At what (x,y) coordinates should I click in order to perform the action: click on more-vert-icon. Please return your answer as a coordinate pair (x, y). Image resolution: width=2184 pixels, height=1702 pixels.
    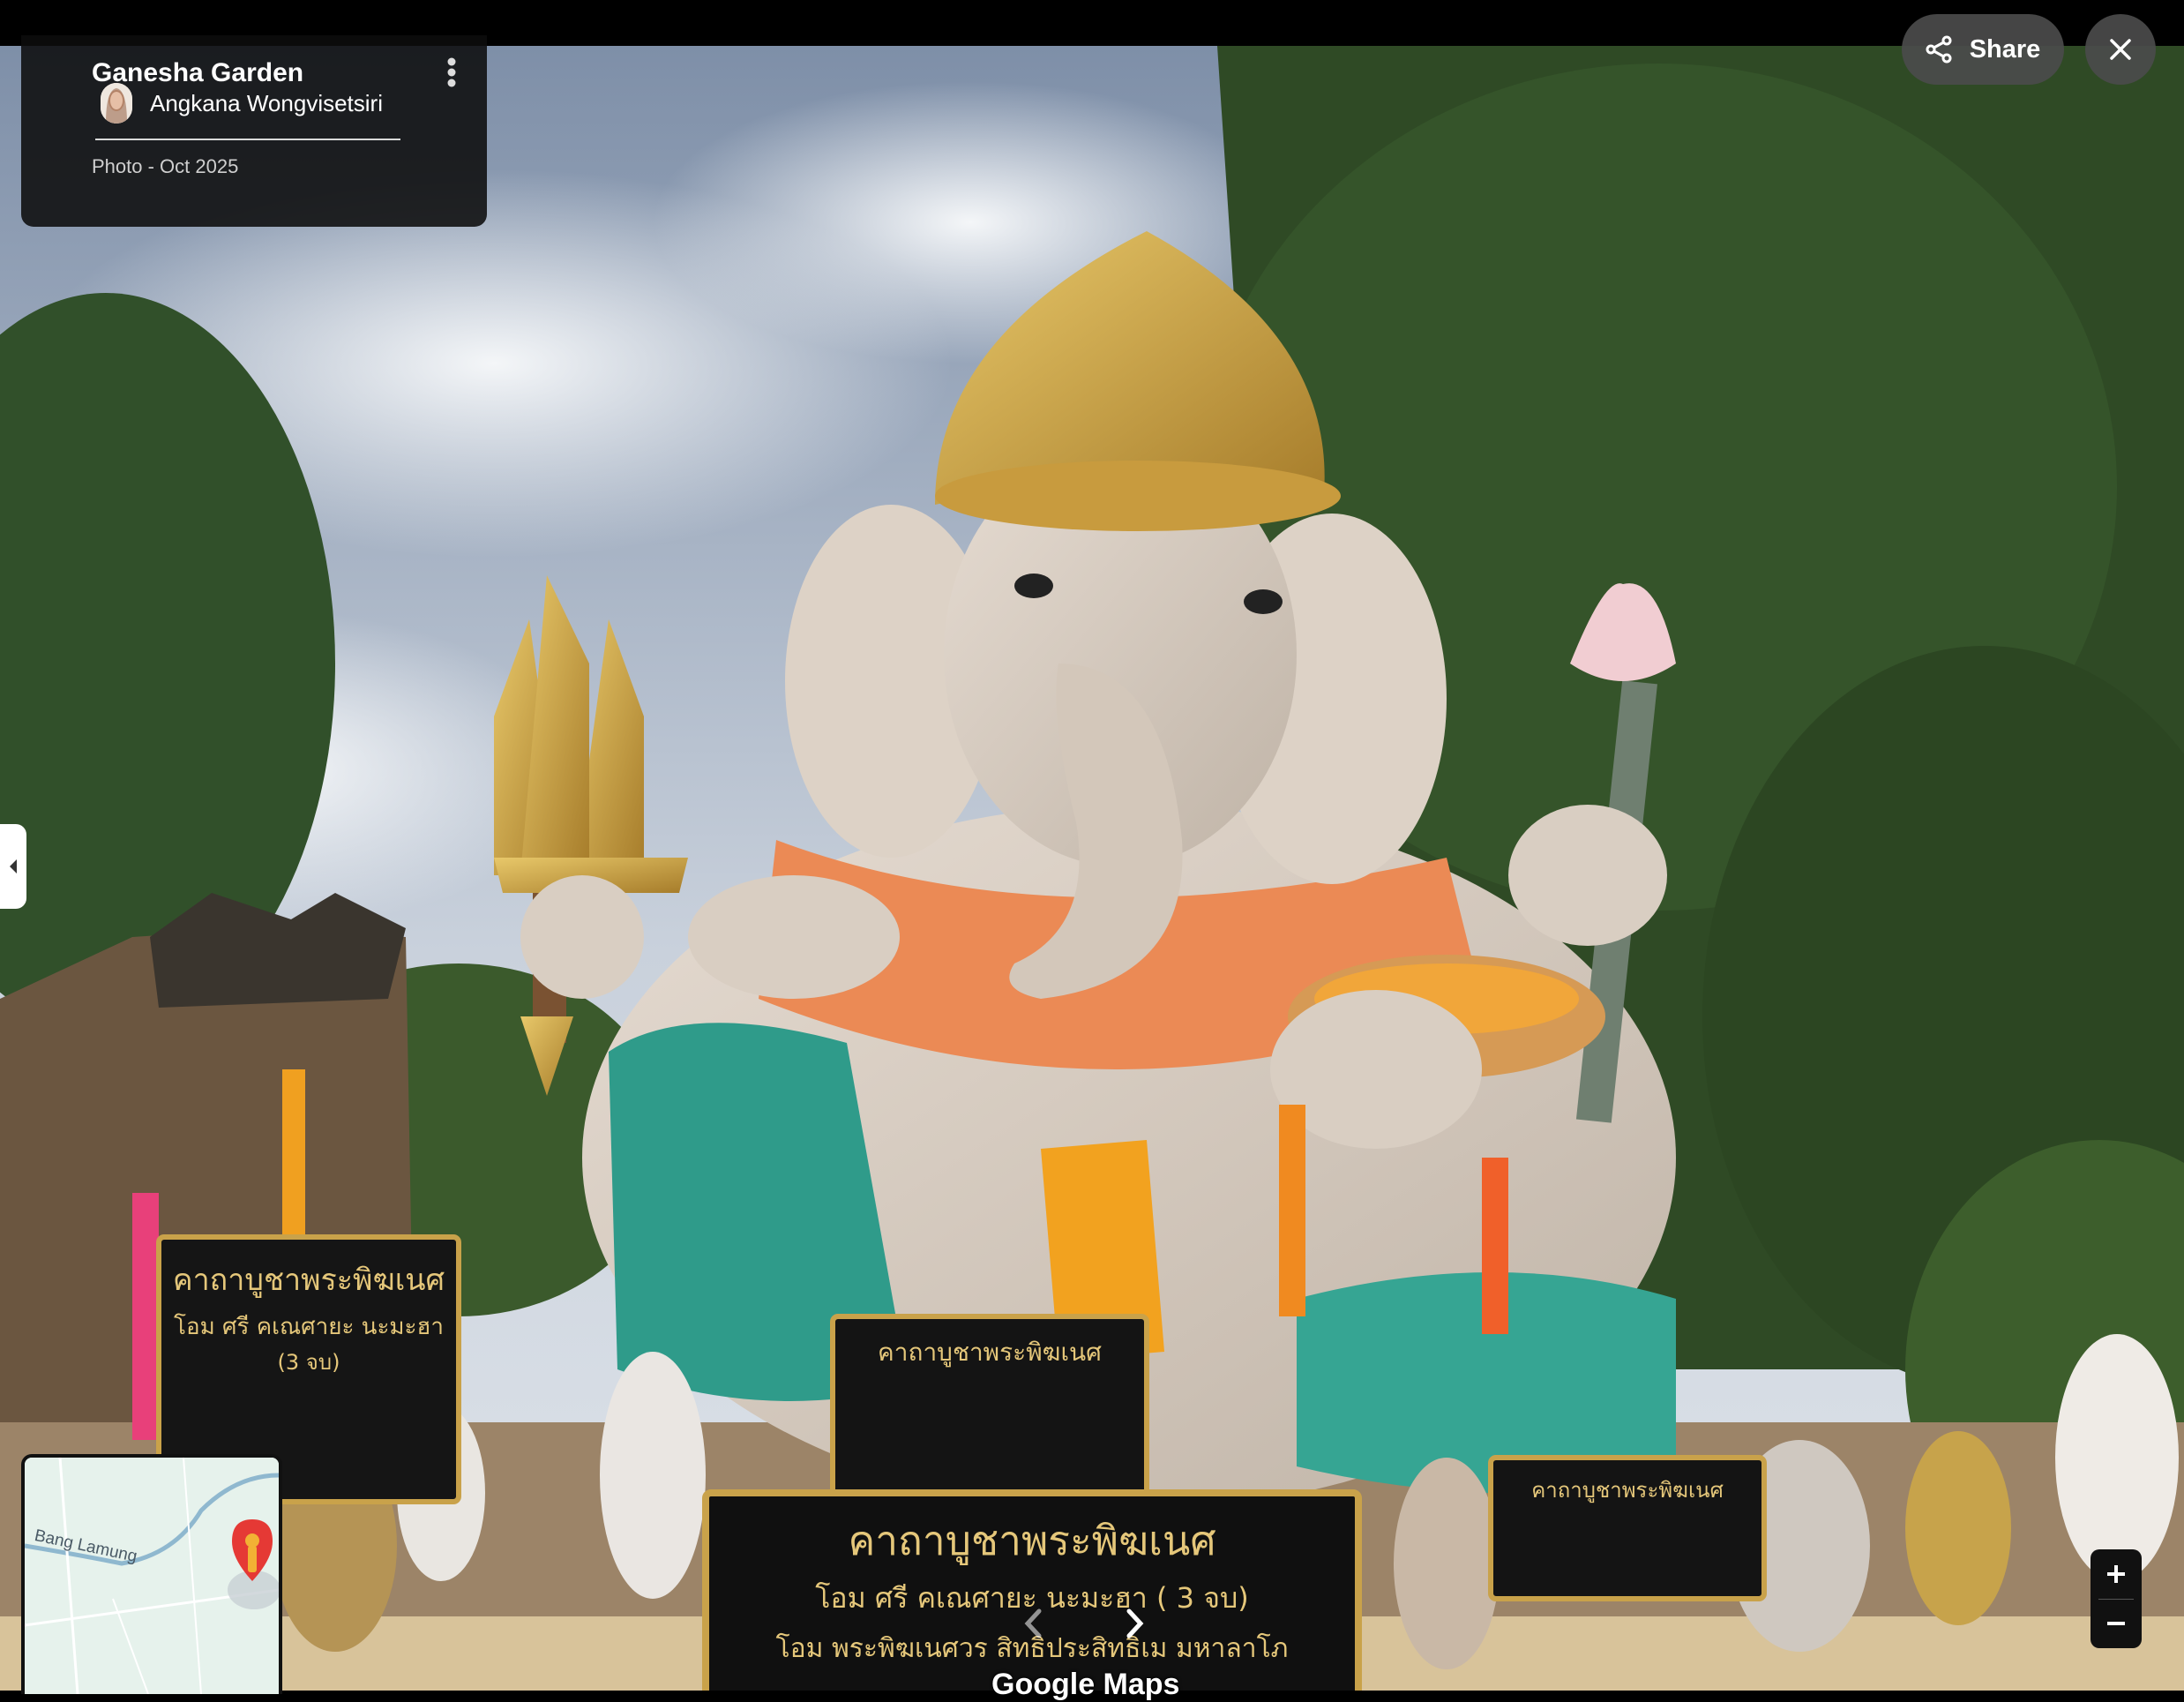
    Looking at the image, I should click on (451, 72).